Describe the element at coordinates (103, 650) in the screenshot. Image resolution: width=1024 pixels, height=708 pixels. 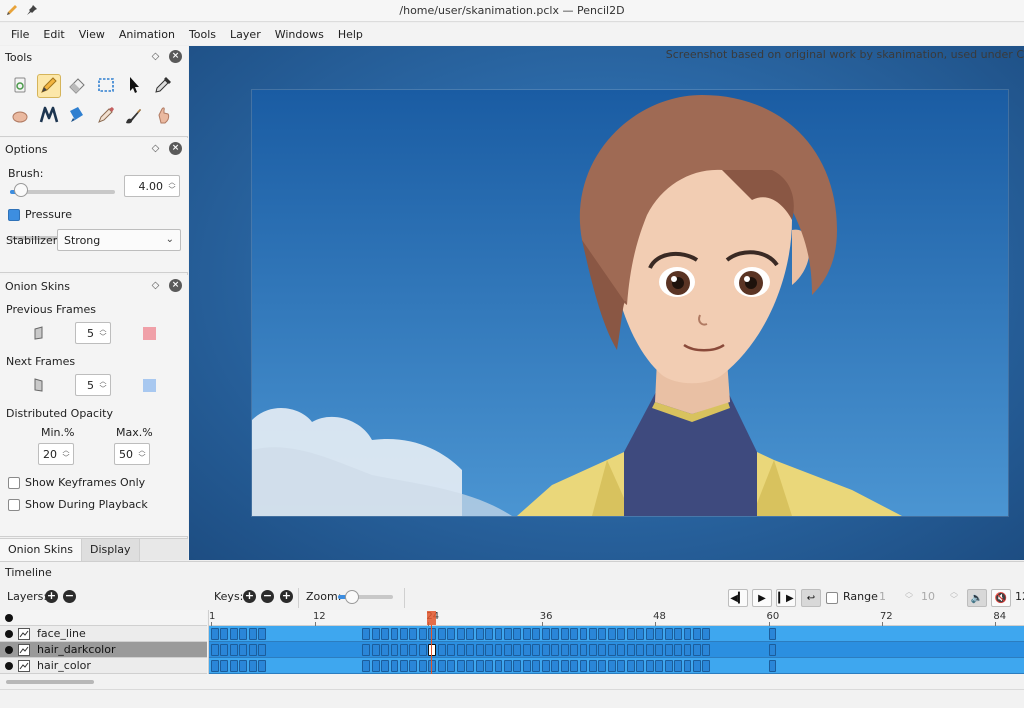
I see `layer-row-selected: hair_darkcolor` at that location.